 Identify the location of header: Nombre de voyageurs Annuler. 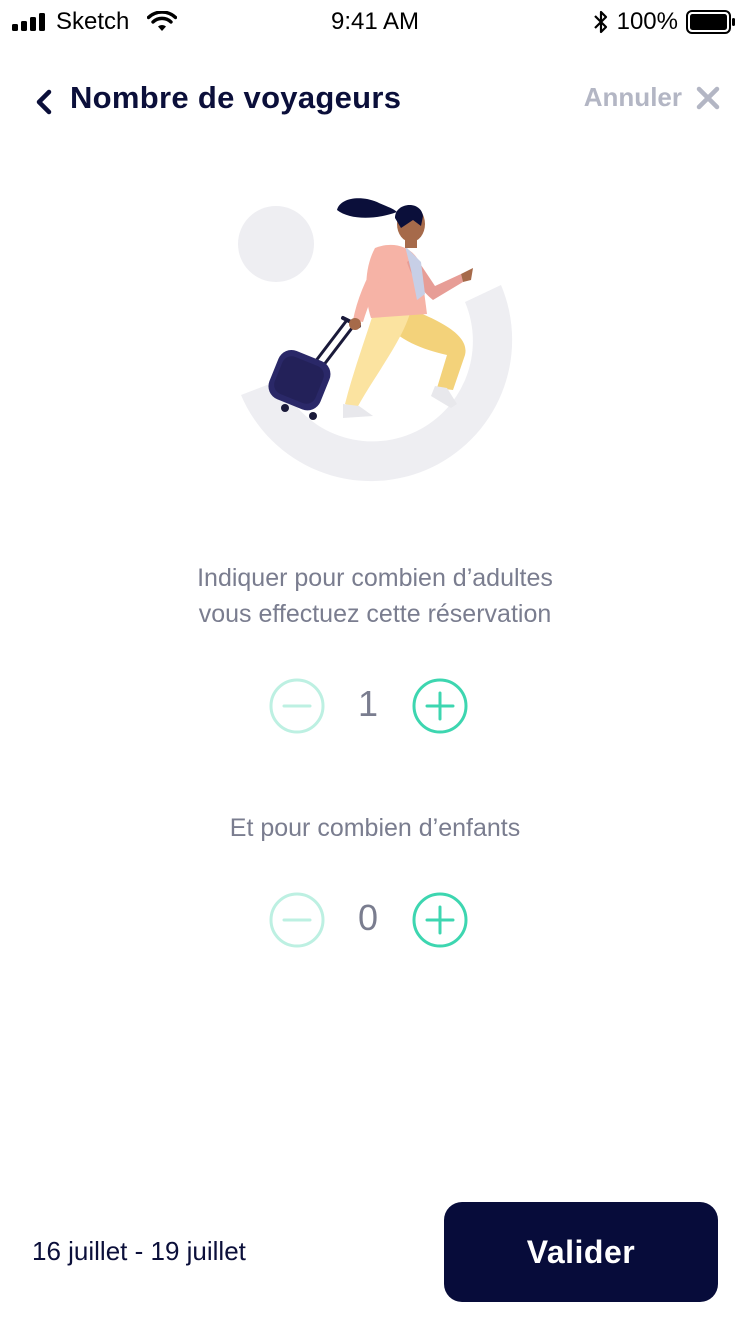
(375, 102).